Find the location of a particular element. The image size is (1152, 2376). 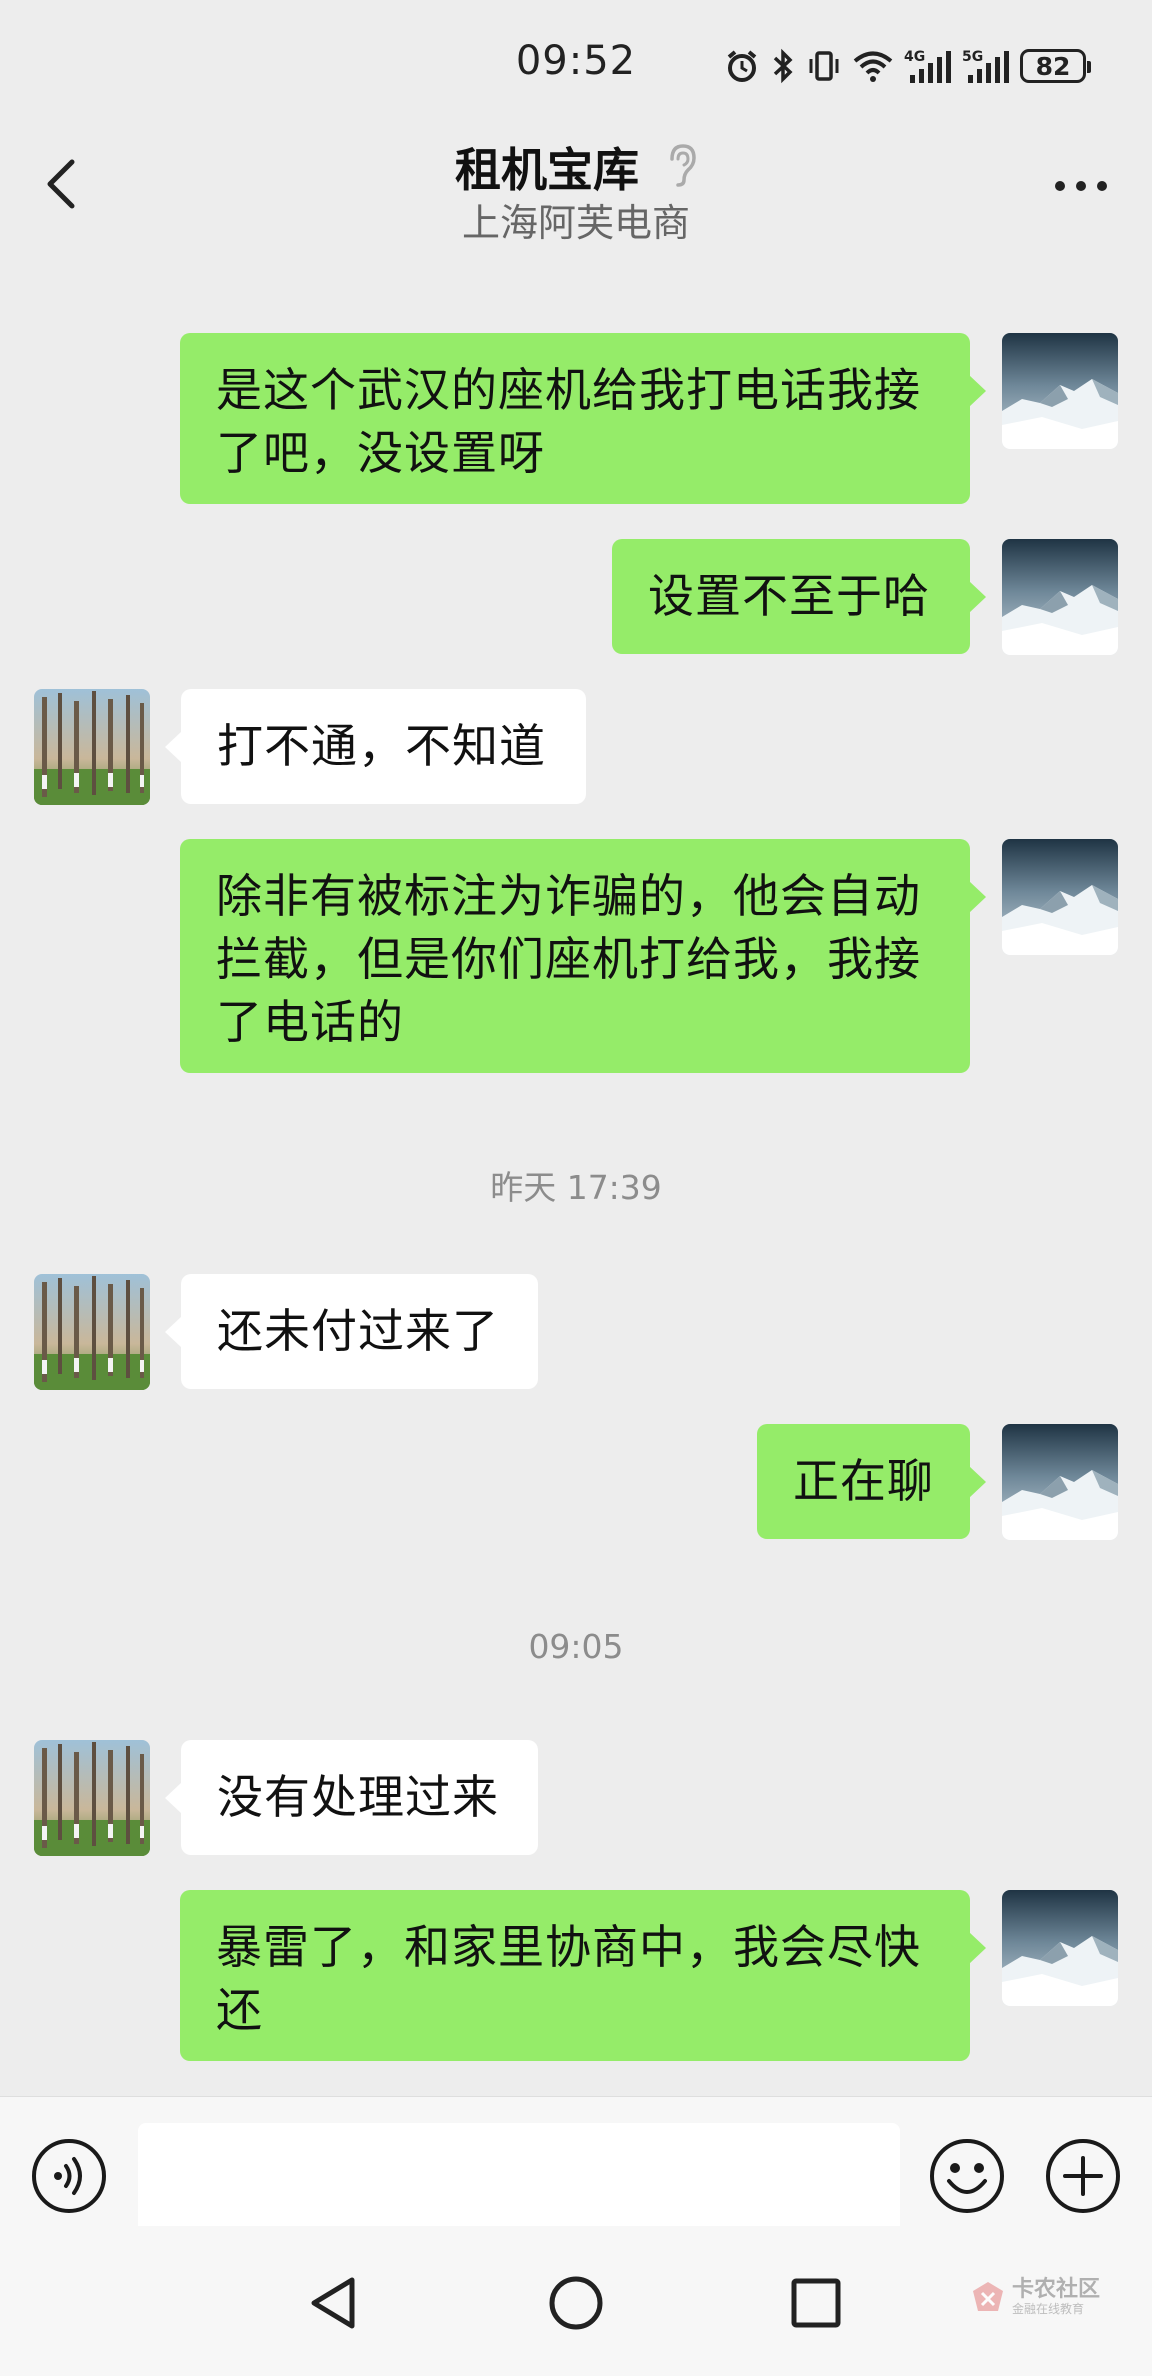

message-bubble: 除非有被标注为诈骗的，他会自动拦截，但是你们座机打给我，我接了电话的 is located at coordinates (583, 956).